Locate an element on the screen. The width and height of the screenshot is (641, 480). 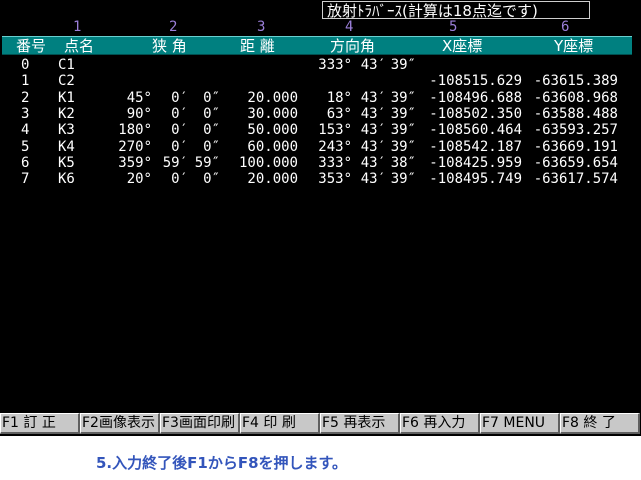
row-y-coordinate: -63588.488 is located at coordinates (575, 113).